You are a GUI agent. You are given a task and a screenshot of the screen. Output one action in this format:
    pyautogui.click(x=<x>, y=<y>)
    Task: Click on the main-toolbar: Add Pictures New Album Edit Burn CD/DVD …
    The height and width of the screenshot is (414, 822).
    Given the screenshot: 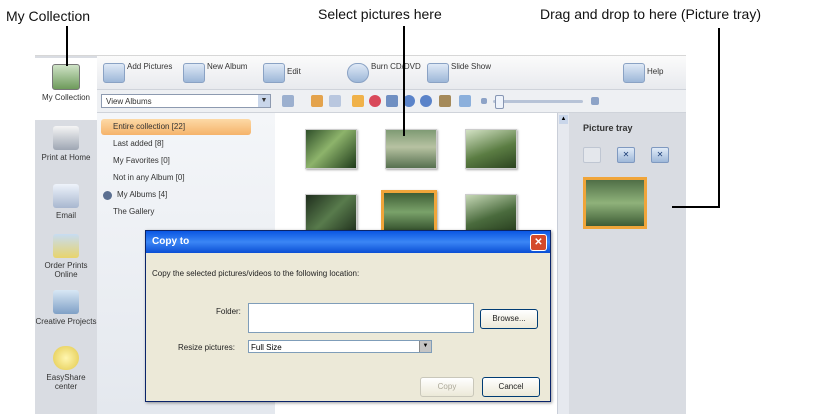 What is the action you would take?
    pyautogui.click(x=391, y=73)
    